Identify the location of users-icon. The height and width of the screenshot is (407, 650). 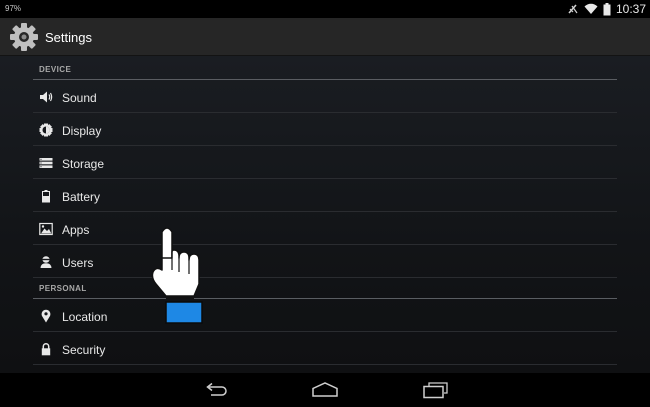
(46, 262).